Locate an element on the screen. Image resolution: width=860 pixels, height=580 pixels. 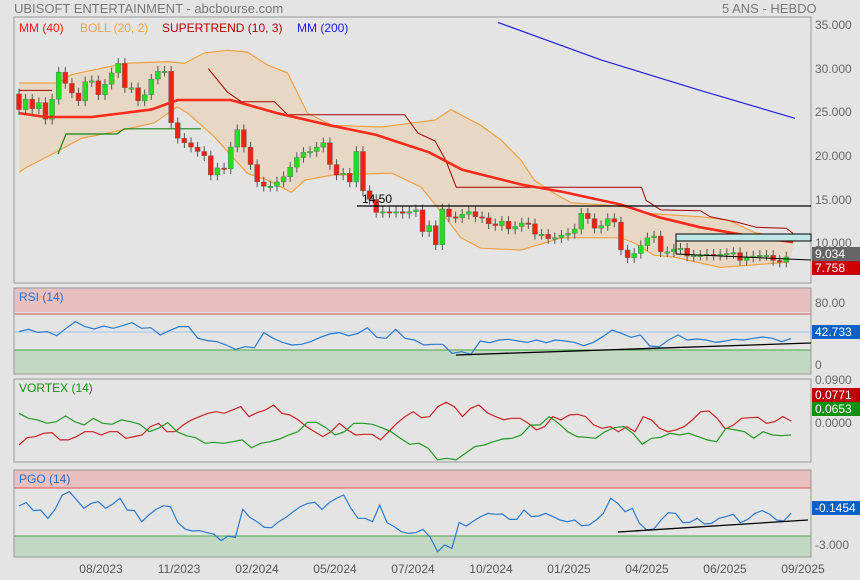
x-tick: 05/2024 is located at coordinates (335, 569).